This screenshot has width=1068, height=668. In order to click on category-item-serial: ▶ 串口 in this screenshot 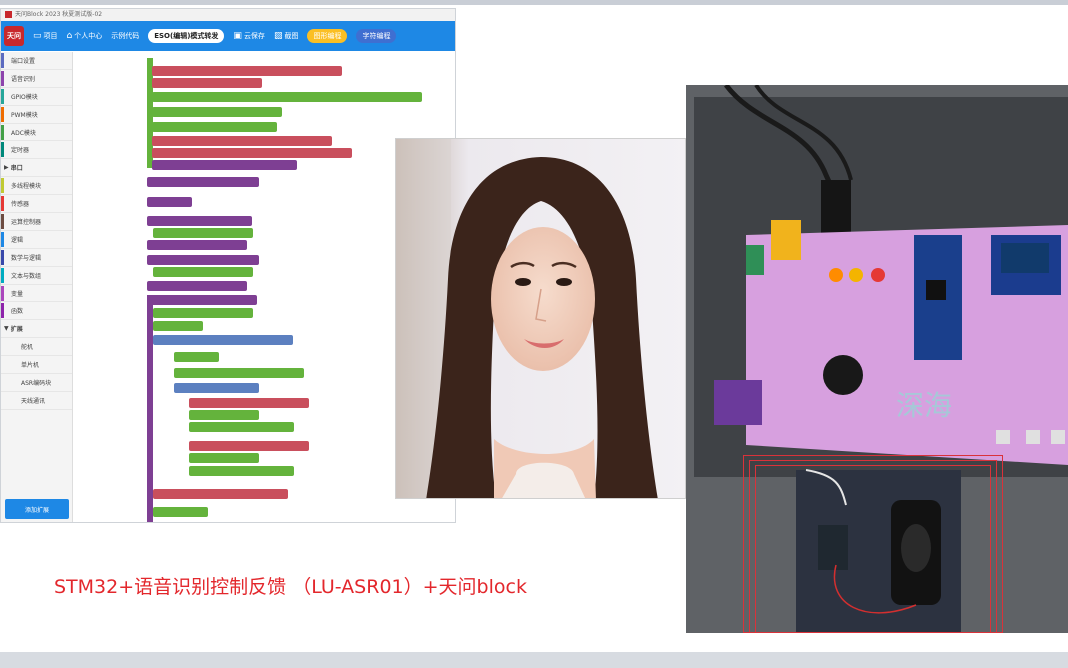, I will do `click(36, 168)`.